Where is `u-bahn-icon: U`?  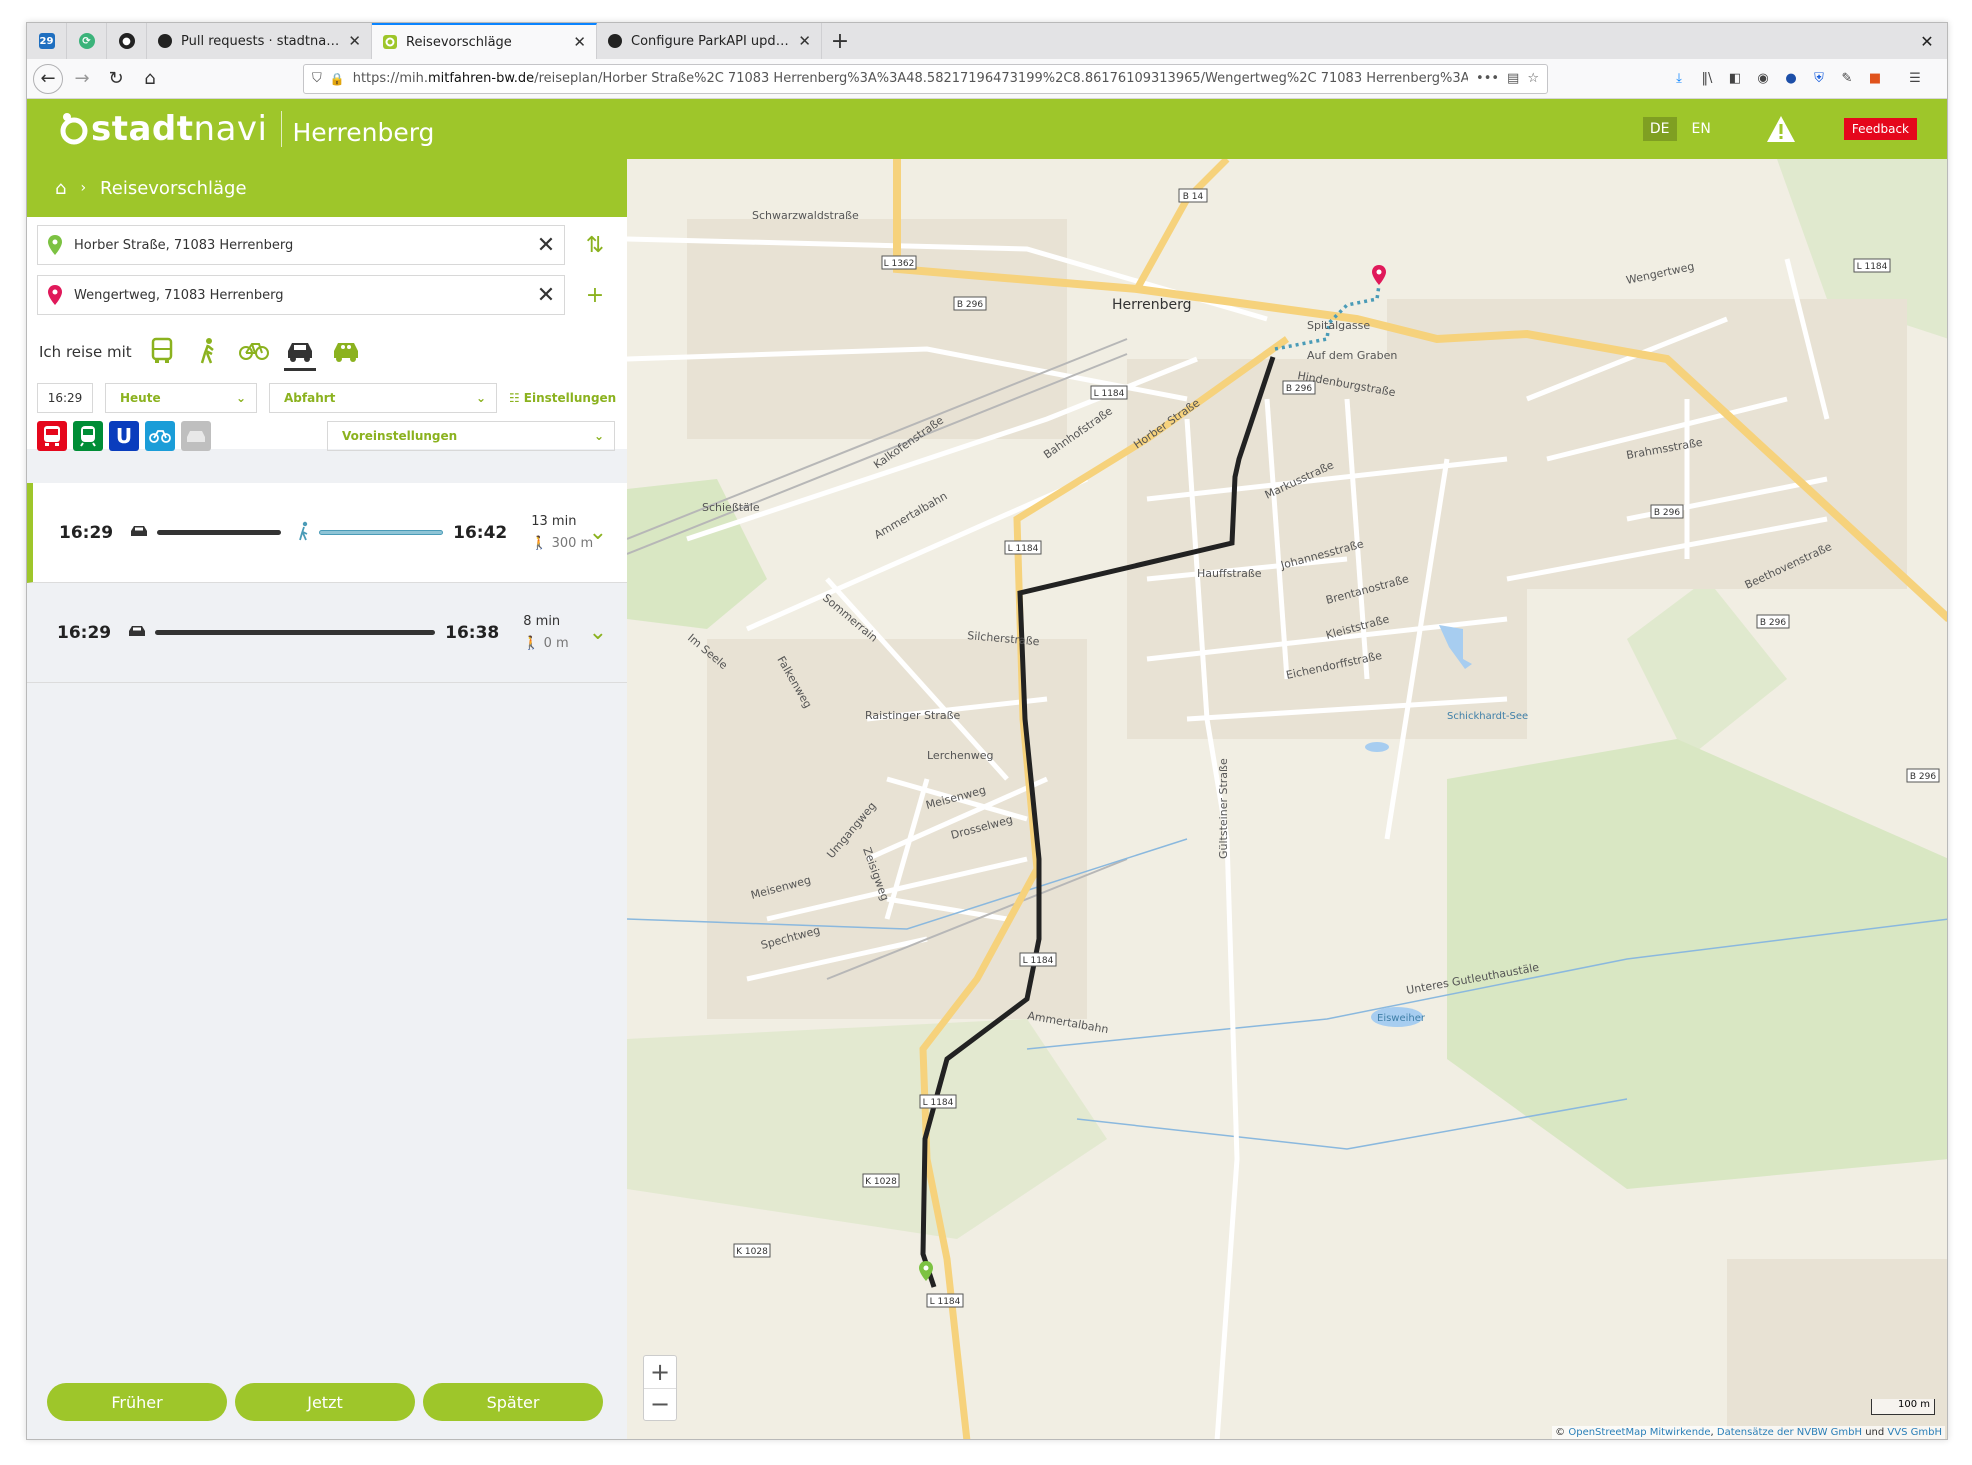
u-bahn-icon: U is located at coordinates (124, 436).